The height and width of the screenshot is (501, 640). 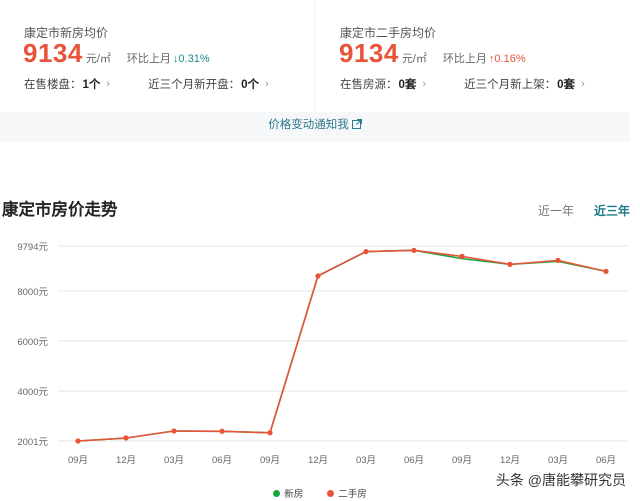 What do you see at coordinates (194, 59) in the screenshot?
I see `new-home-mom-value: 0.31%` at bounding box center [194, 59].